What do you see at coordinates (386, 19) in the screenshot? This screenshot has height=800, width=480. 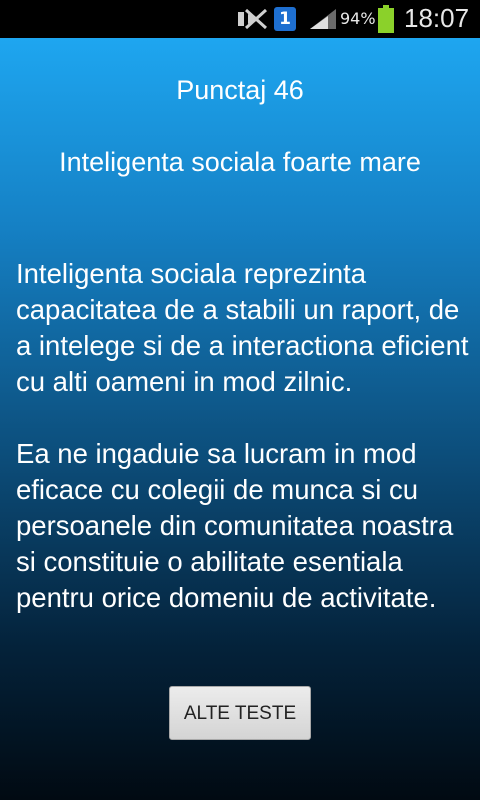 I see `battery-icon` at bounding box center [386, 19].